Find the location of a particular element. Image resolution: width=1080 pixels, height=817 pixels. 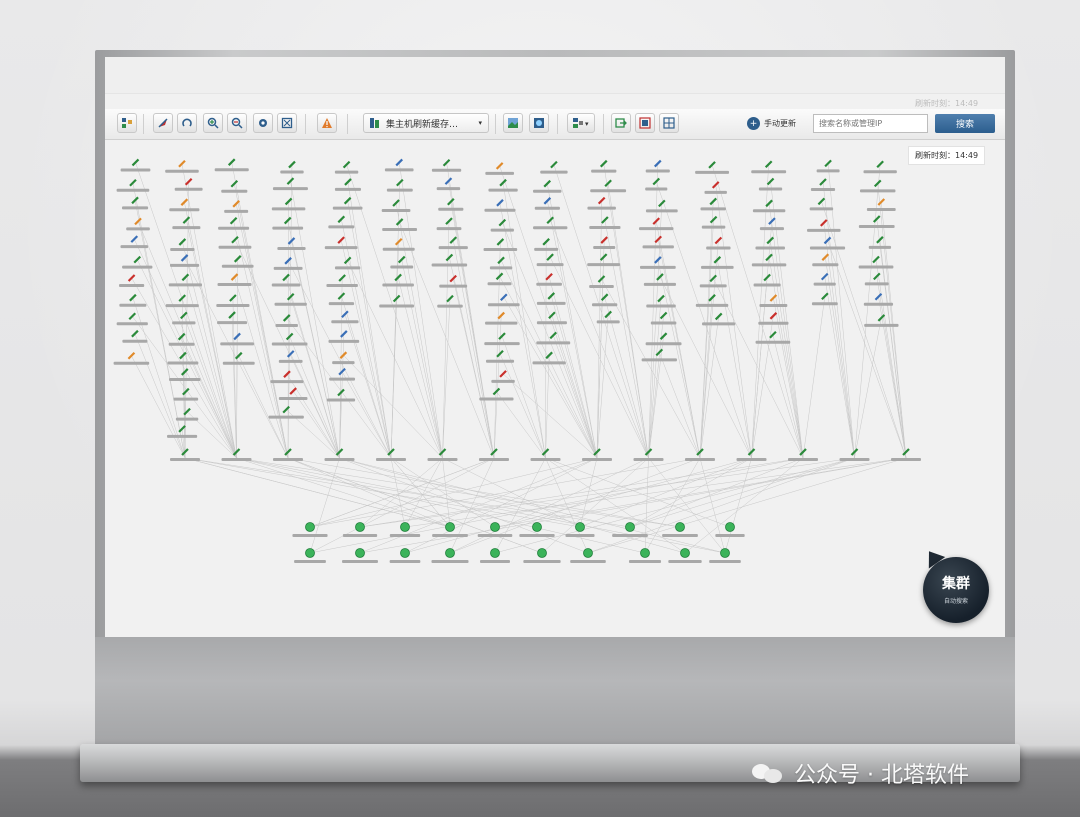

alert-icon is located at coordinates (327, 123).